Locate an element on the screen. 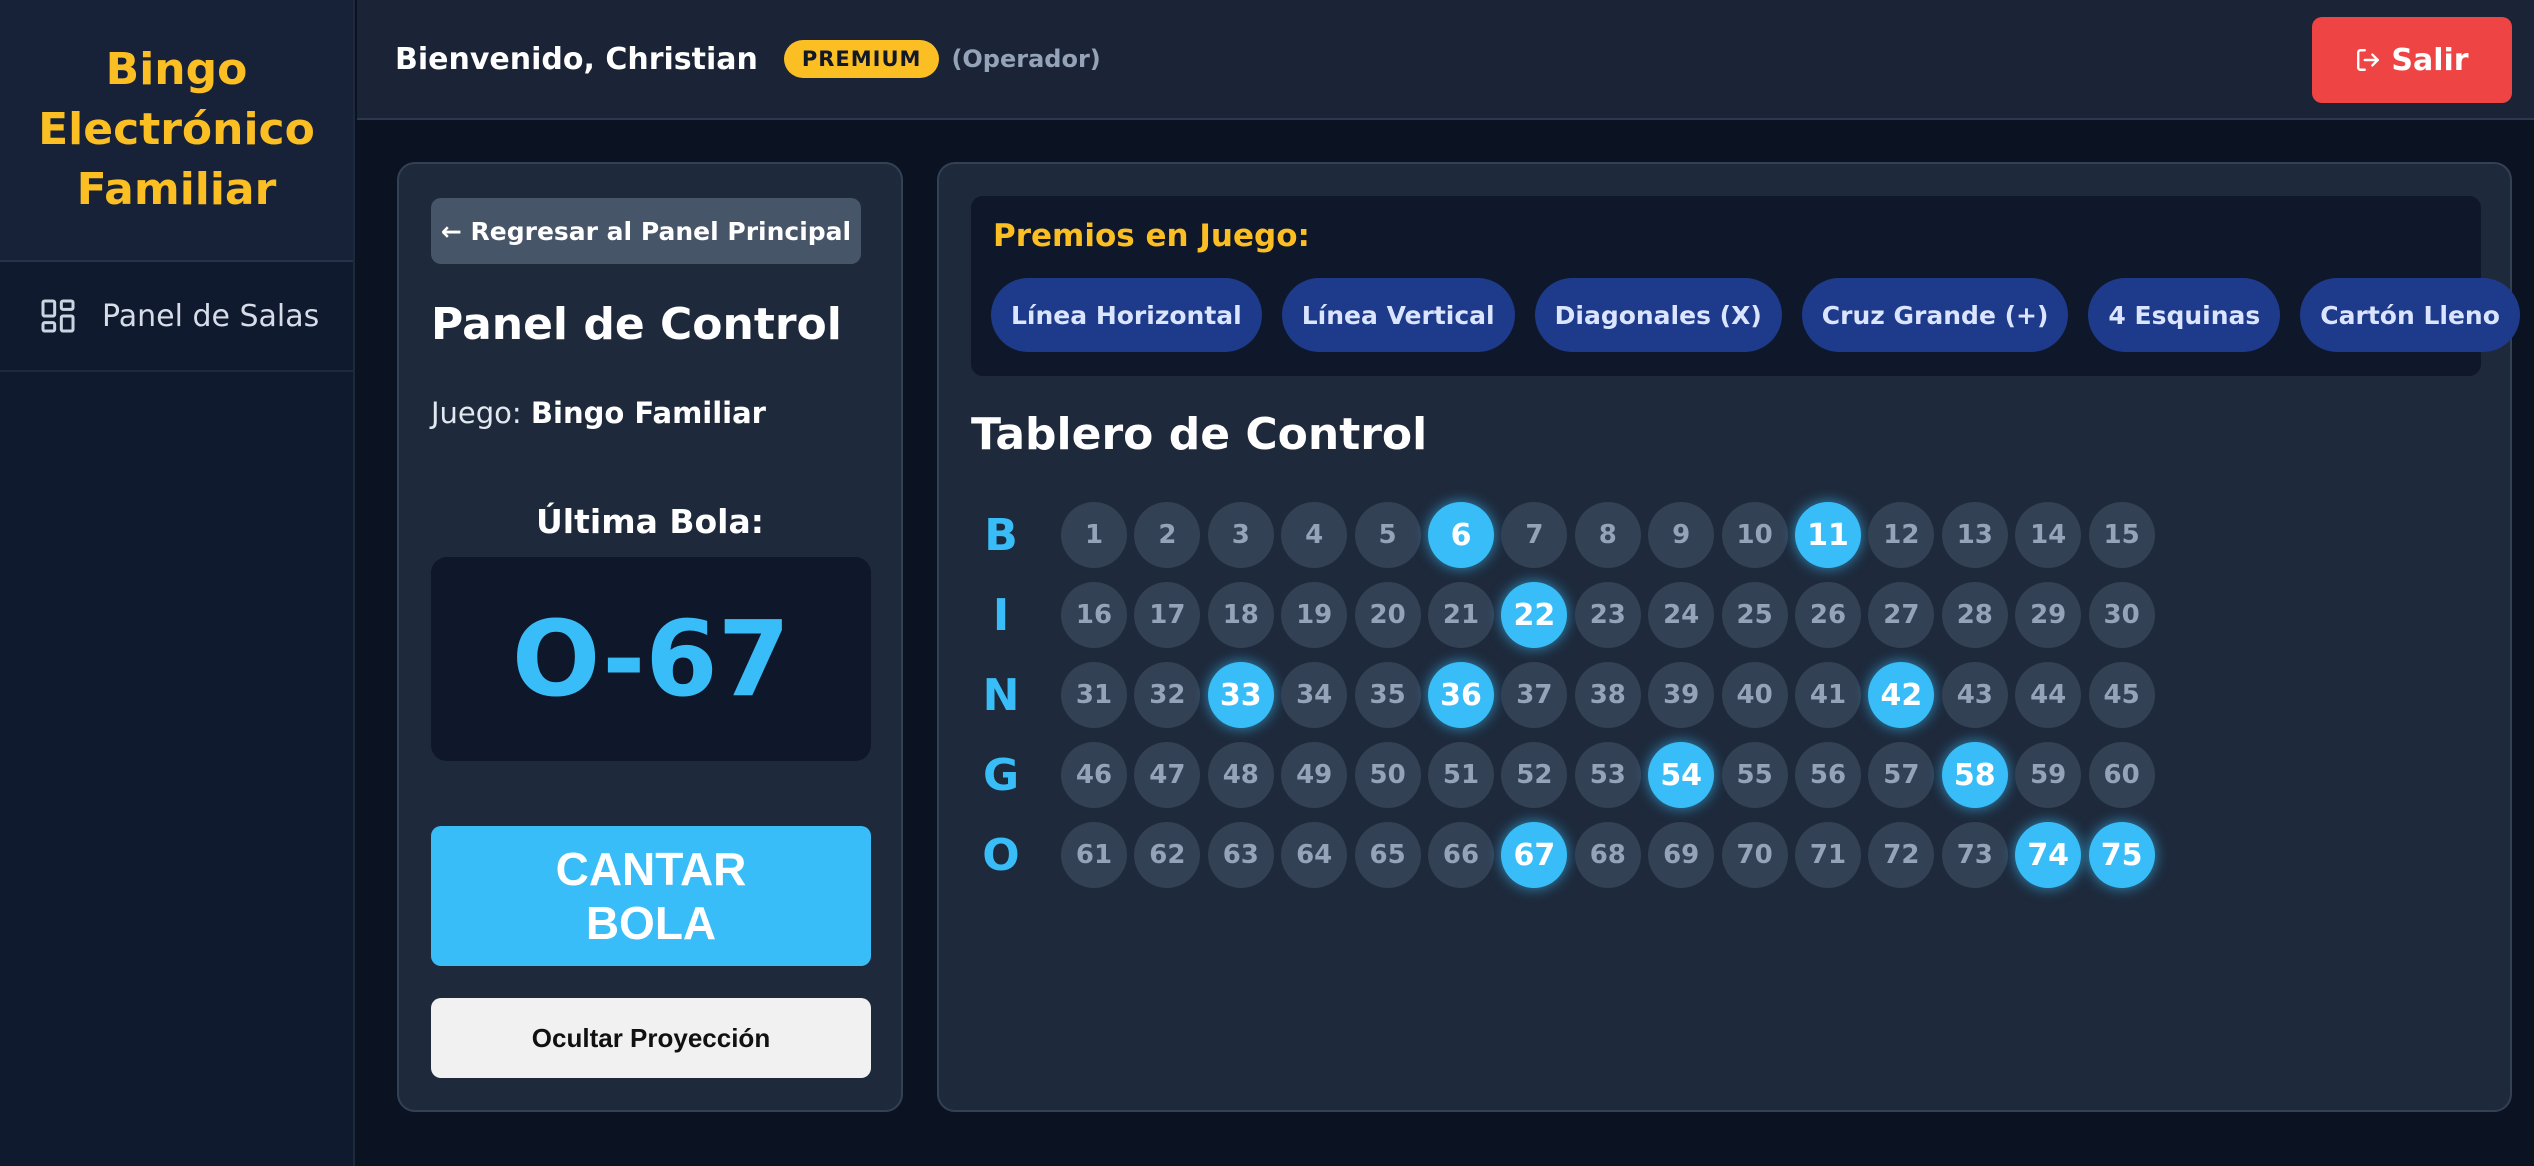 The height and width of the screenshot is (1166, 2534). ball: 64 is located at coordinates (1314, 855).